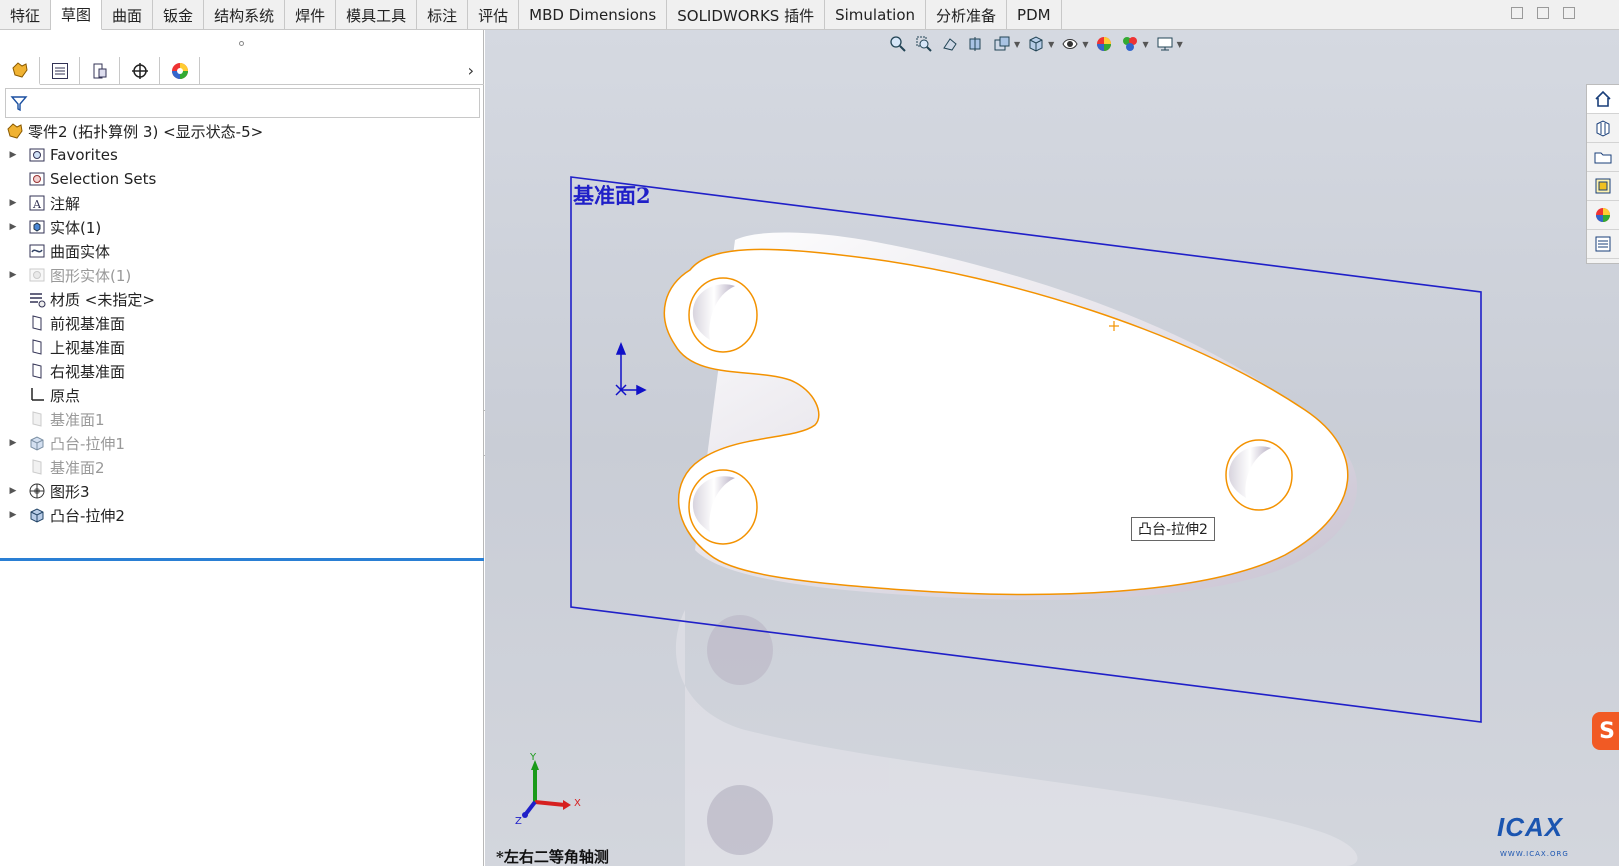 The height and width of the screenshot is (866, 1619). Describe the element at coordinates (241, 43) in the screenshot. I see `panel-grip` at that location.